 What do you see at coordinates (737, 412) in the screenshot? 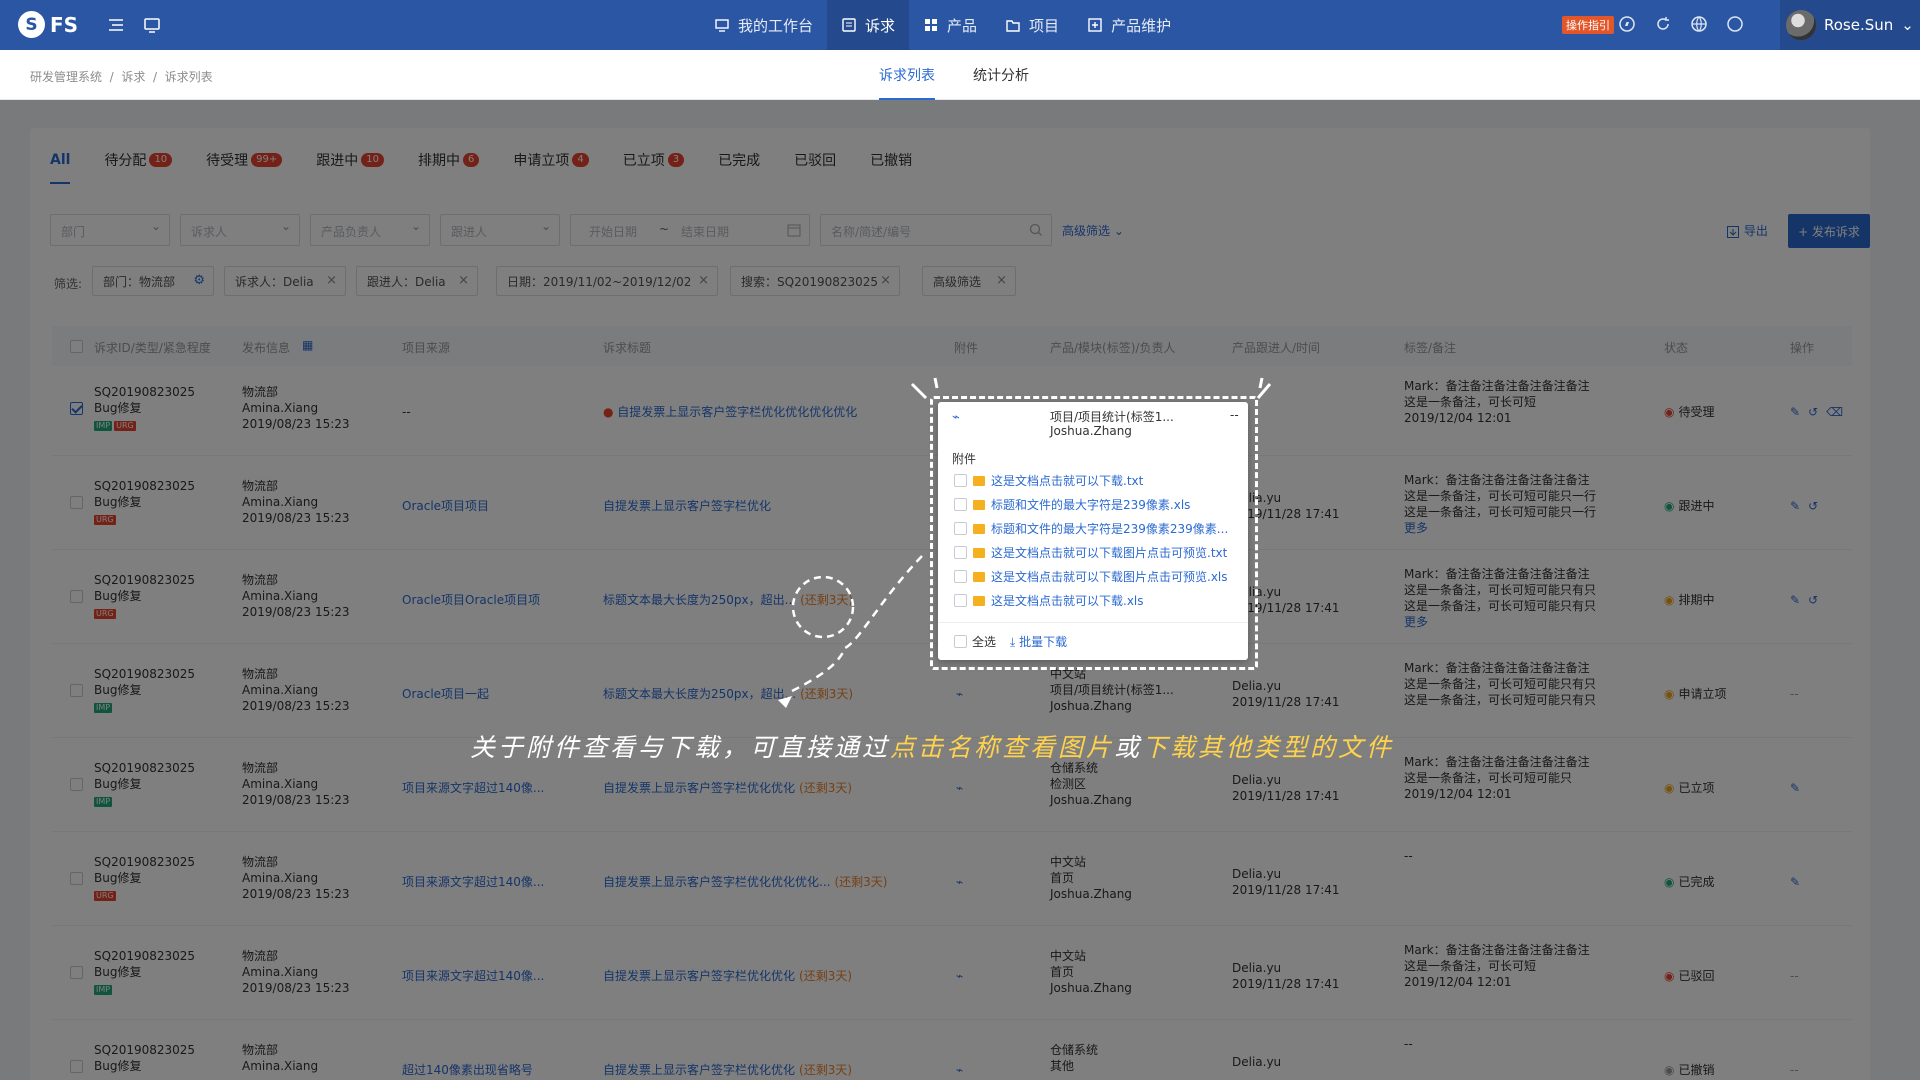
I see `request-title: 自提发票上显示客户签字栏优化优化优化优化` at bounding box center [737, 412].